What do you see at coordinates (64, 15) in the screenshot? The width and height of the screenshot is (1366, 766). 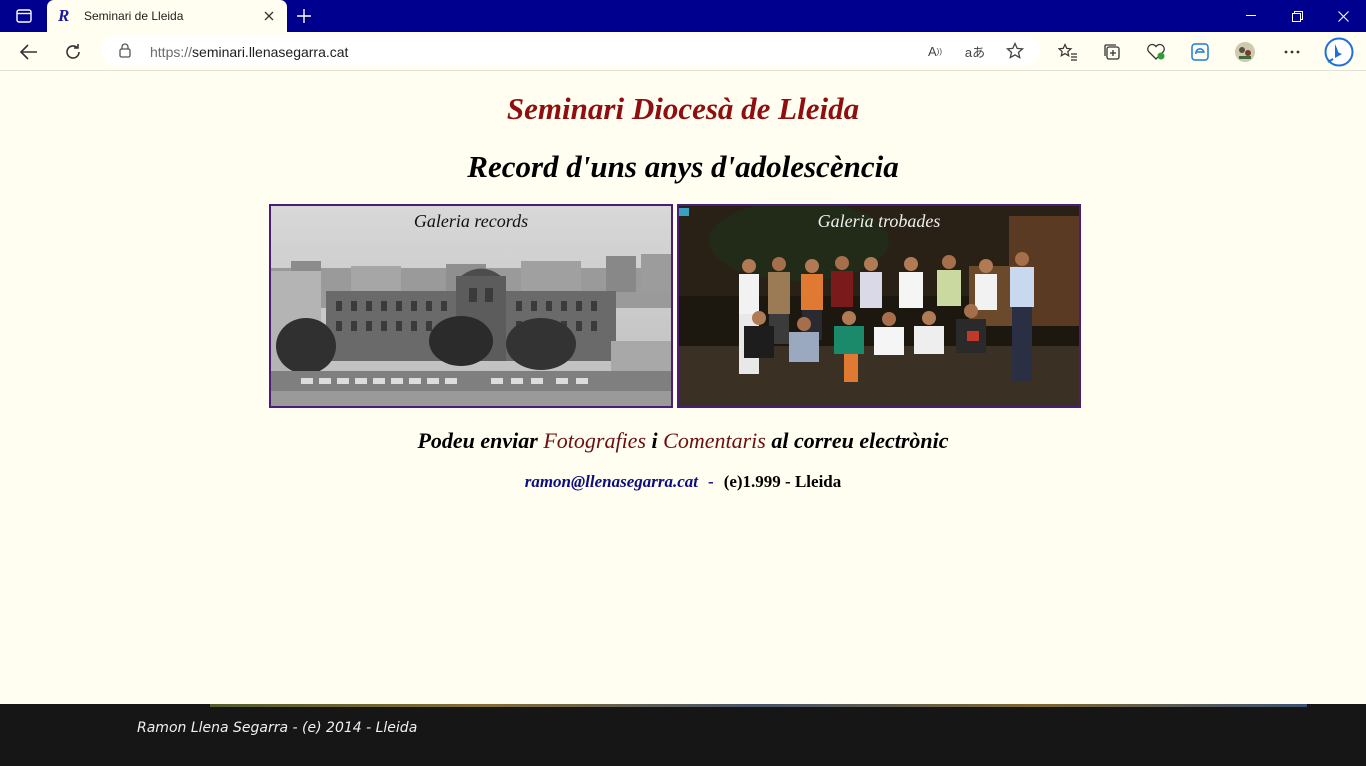 I see `site-favicon-icon: R` at bounding box center [64, 15].